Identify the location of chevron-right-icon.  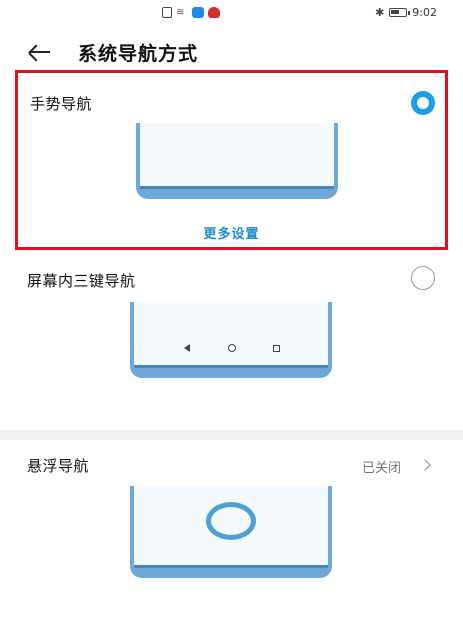
(425, 465).